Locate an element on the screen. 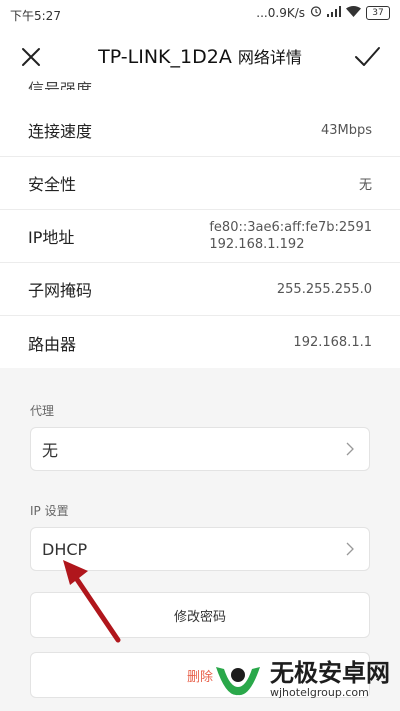 The image size is (400, 711). watermark-text: 无极安卓网 wjhotelgroup.com is located at coordinates (330, 679).